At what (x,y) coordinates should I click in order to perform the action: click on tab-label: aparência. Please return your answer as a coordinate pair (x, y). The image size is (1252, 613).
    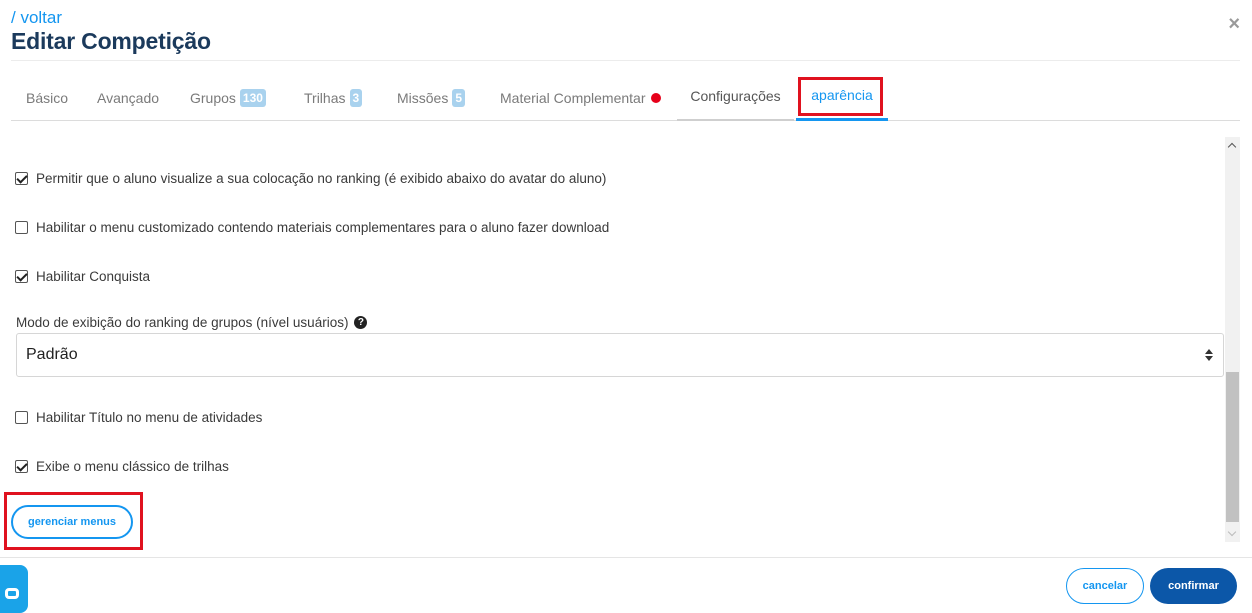
    Looking at the image, I should click on (842, 95).